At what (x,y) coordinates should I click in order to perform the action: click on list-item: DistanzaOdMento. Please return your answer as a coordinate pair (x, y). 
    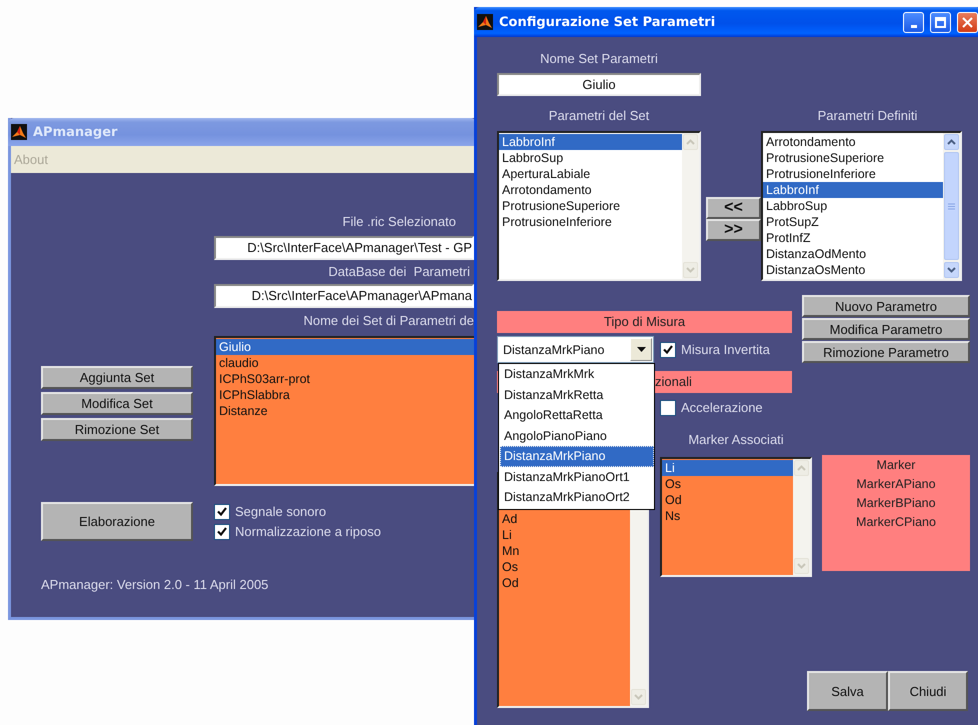
    Looking at the image, I should click on (853, 254).